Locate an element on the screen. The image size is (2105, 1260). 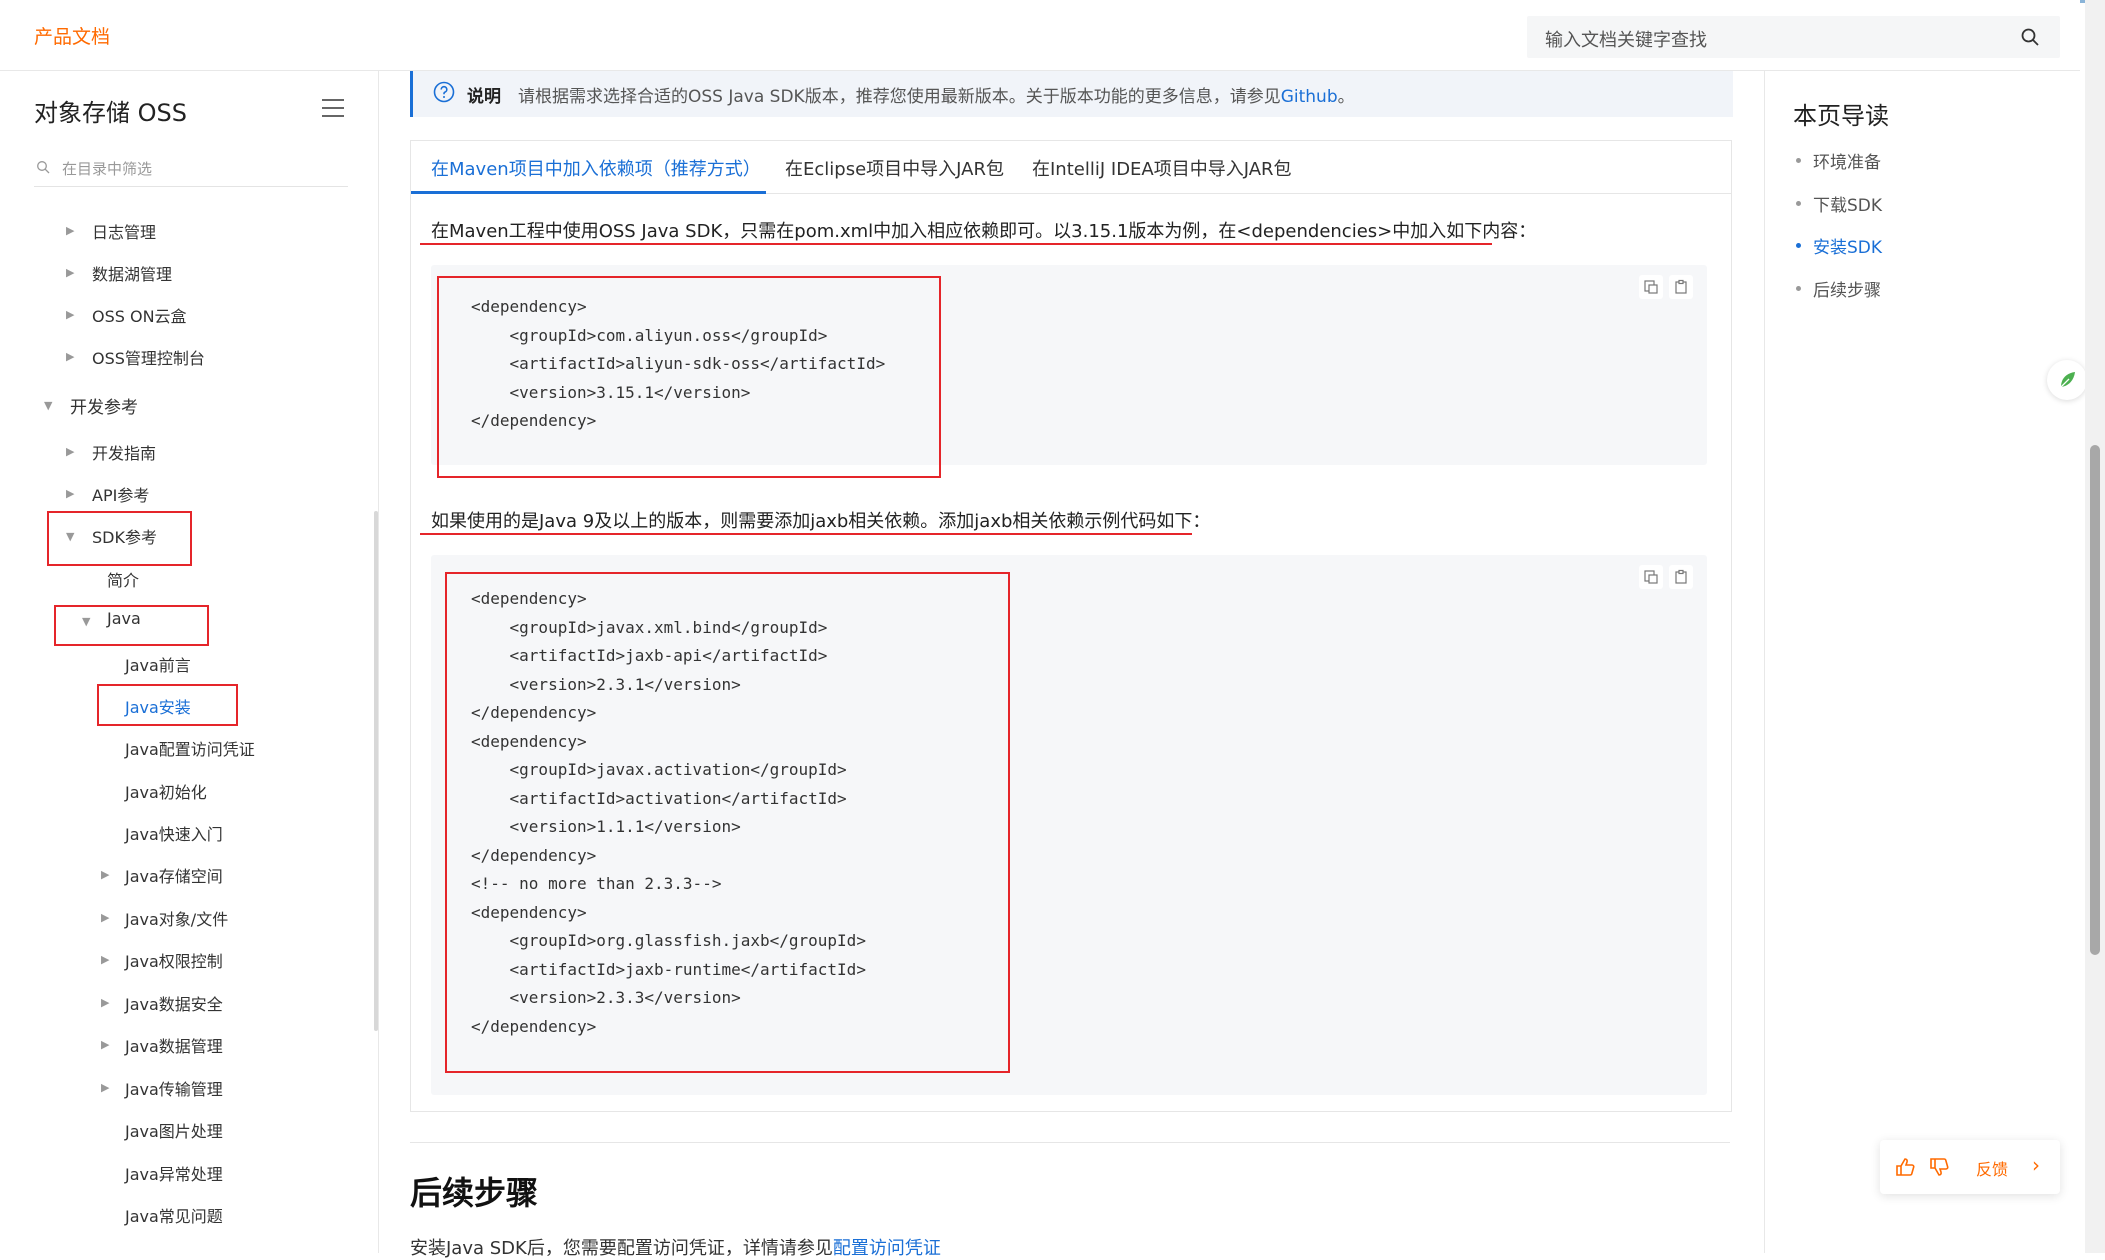
chevron-down-icon: ▼ is located at coordinates (48, 405).